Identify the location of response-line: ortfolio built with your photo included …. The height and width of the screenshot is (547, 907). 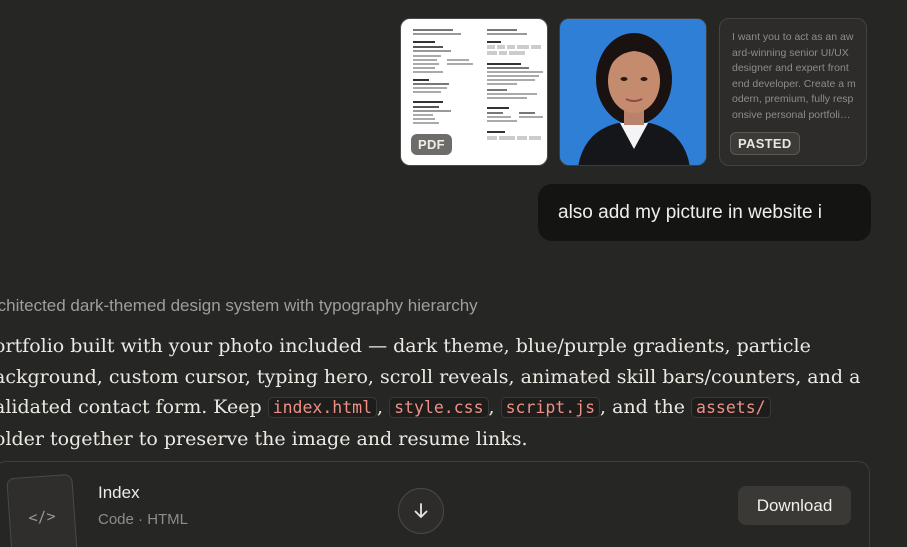
(405, 346).